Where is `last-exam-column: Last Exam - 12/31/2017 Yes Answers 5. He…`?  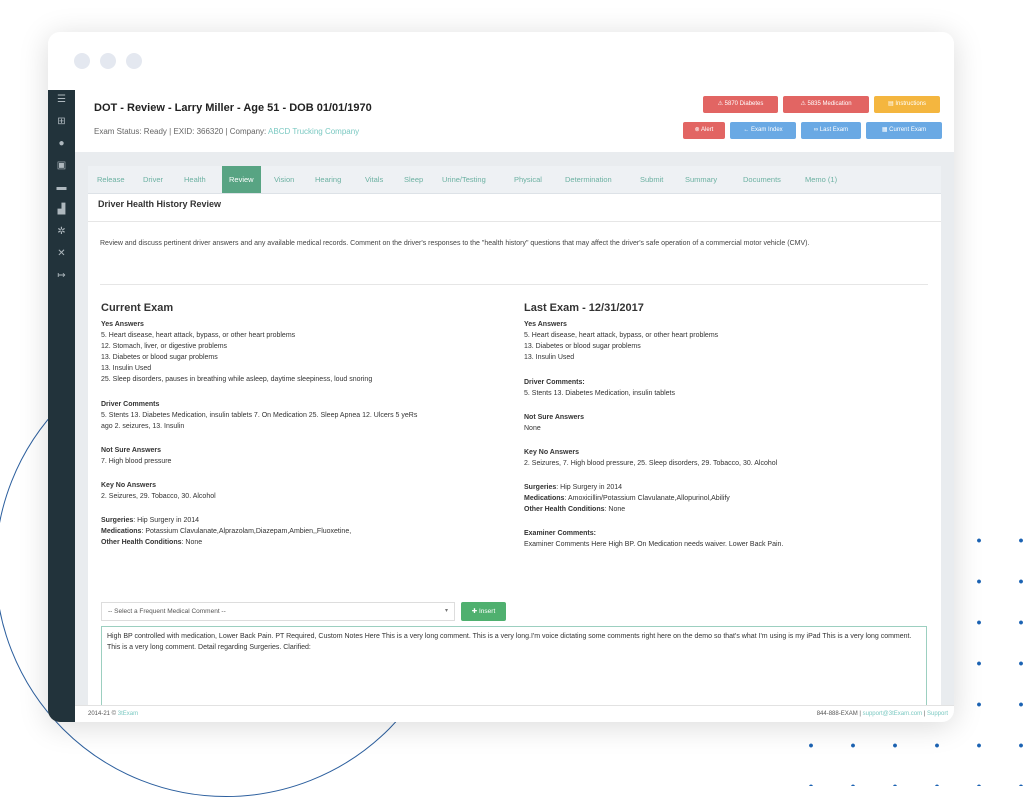
last-exam-column: Last Exam - 12/31/2017 Yes Answers 5. He… is located at coordinates (729, 423).